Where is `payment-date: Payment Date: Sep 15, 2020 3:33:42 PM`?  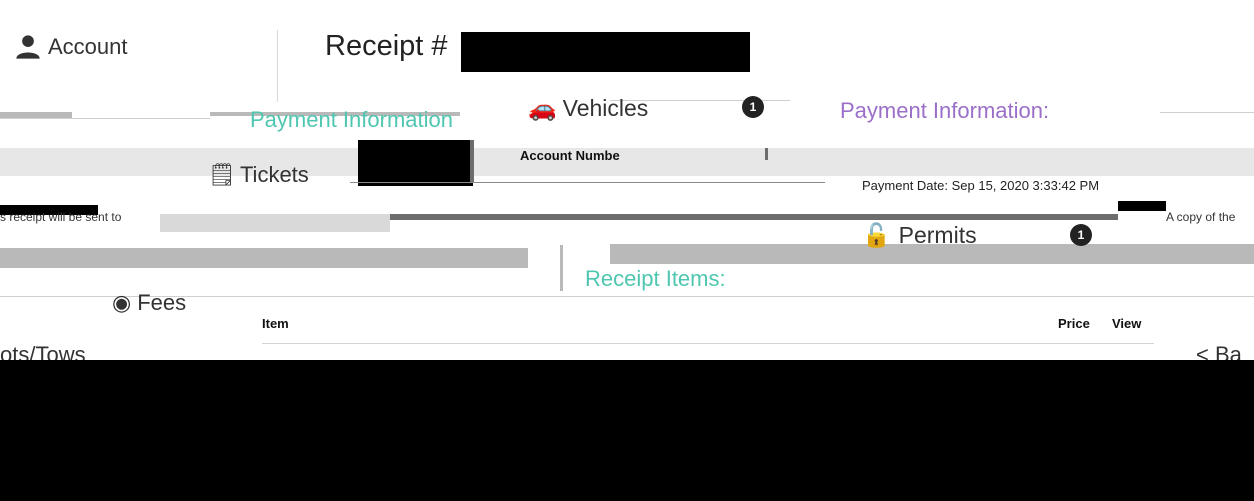 payment-date: Payment Date: Sep 15, 2020 3:33:42 PM is located at coordinates (981, 185).